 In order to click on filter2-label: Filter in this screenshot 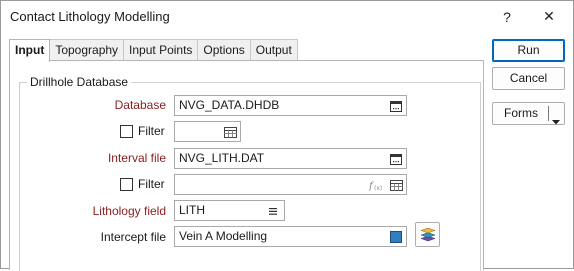, I will do `click(151, 184)`.